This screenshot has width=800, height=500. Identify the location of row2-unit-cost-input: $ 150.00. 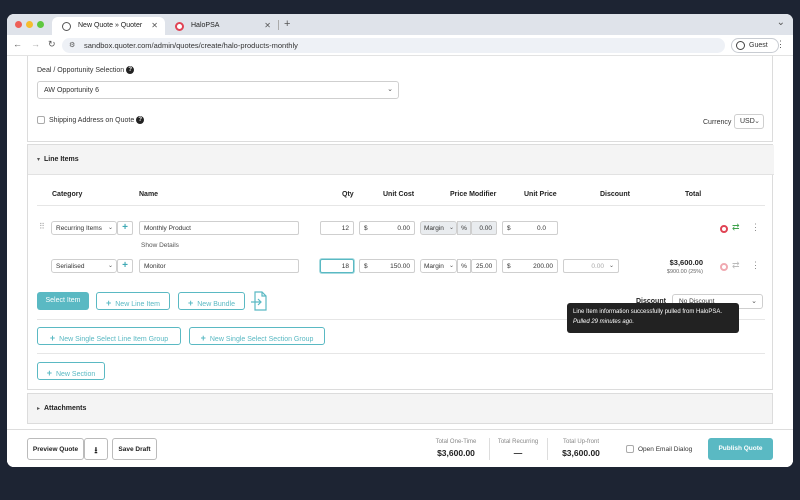
(387, 266).